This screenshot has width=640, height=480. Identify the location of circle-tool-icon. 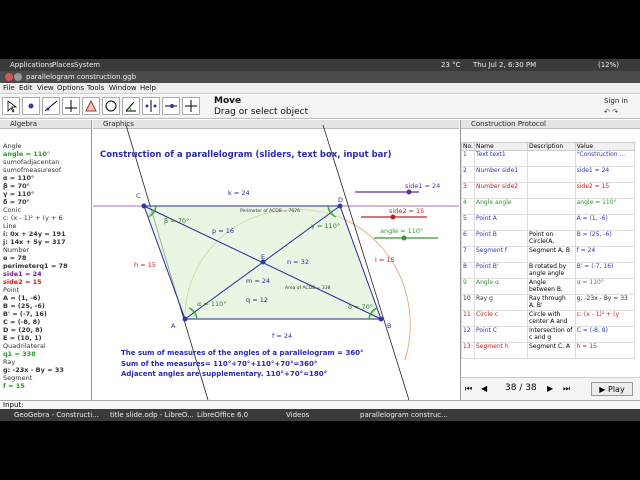
(111, 106).